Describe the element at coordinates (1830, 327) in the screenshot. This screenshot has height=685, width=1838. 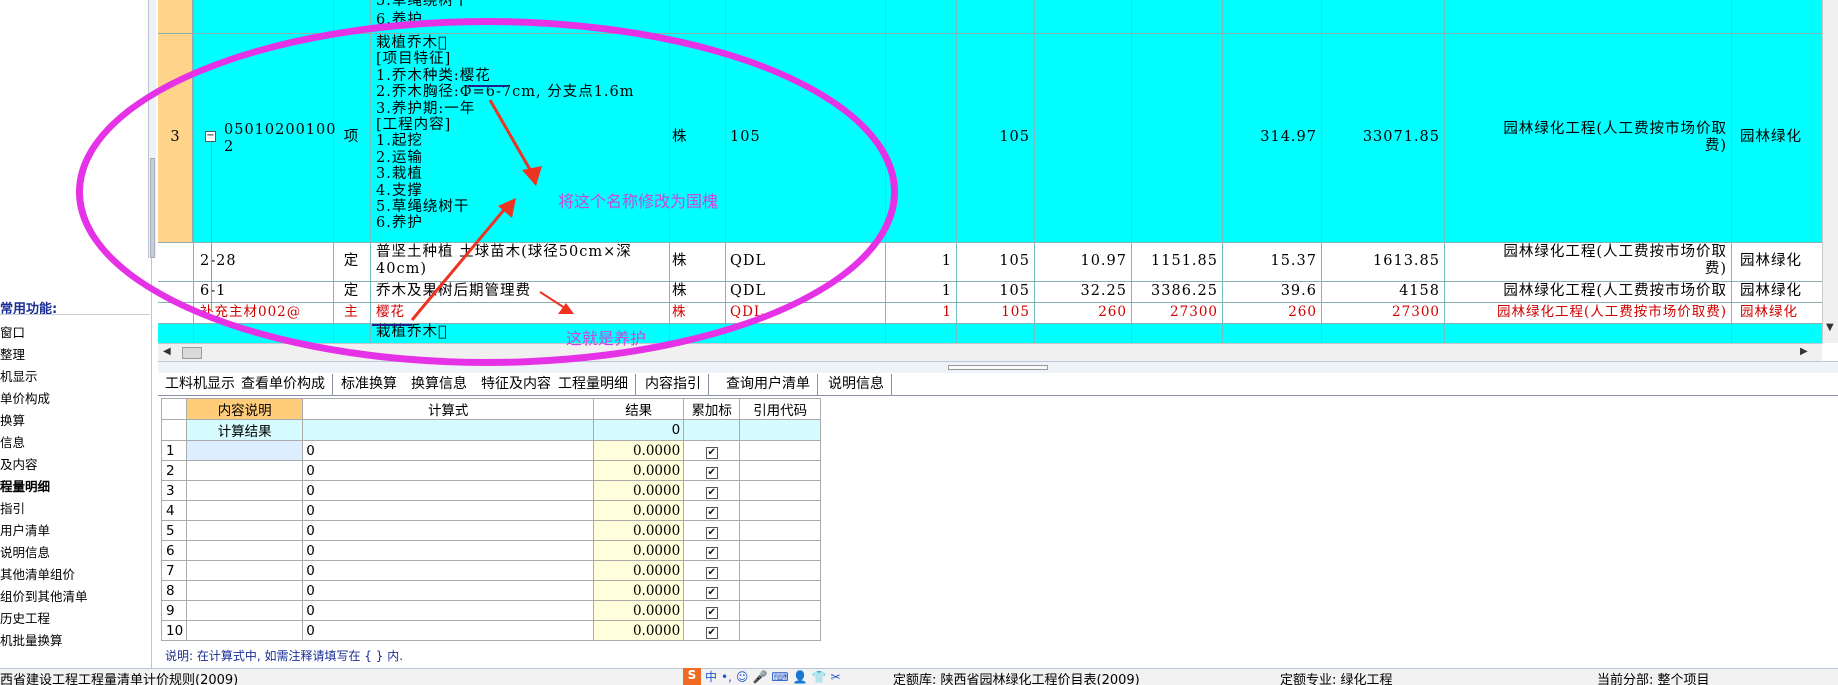
I see `scroll-down-icon: ▼` at that location.